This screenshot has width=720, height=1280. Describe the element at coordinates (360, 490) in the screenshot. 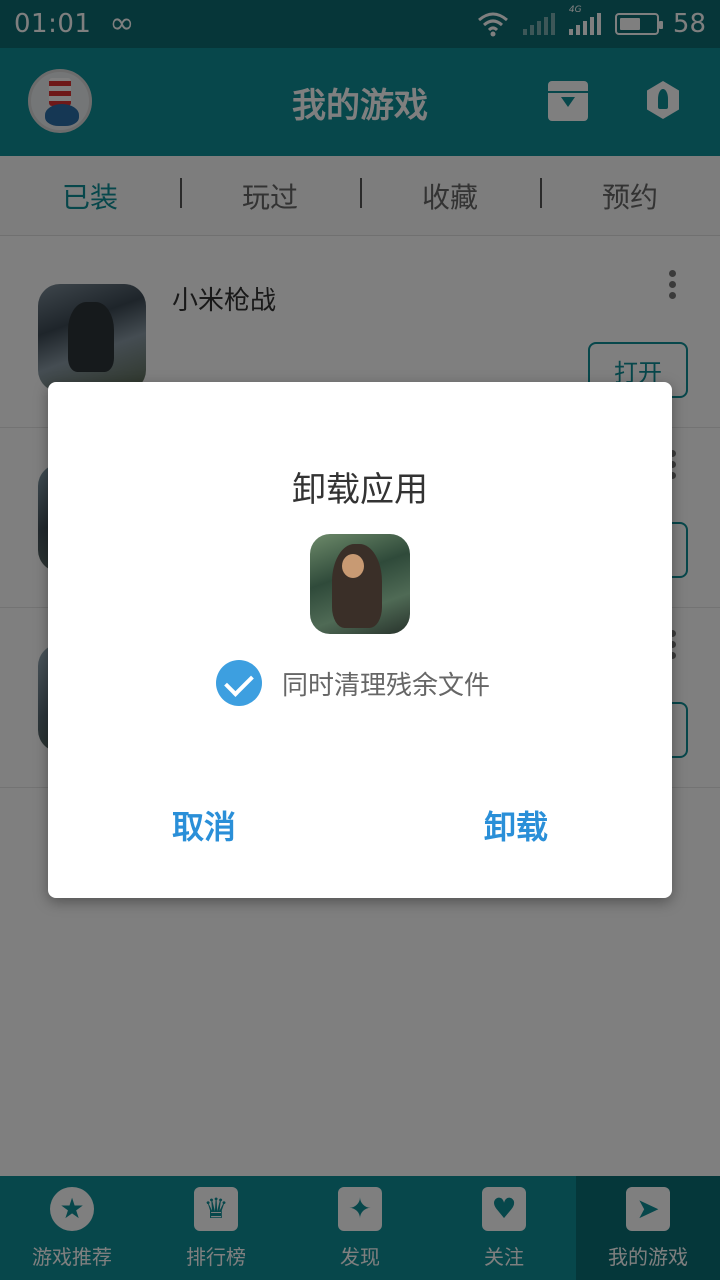

I see `dialog-title: 卸载应用` at that location.